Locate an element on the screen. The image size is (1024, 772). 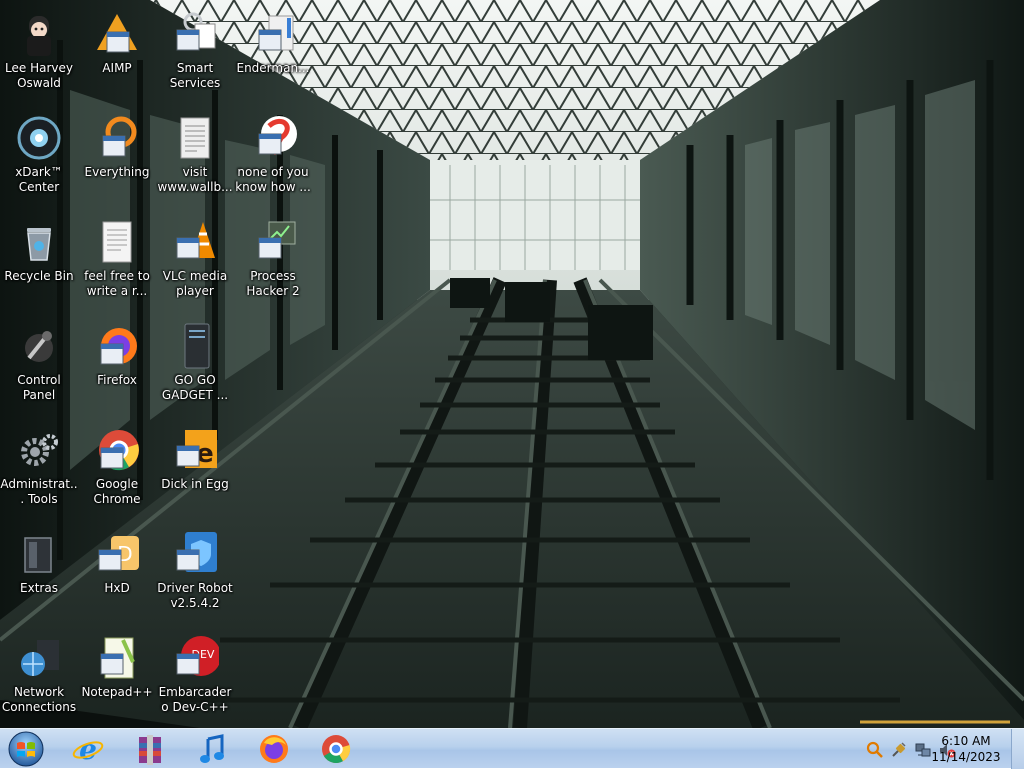
folder-icon is located at coordinates (39, 554).